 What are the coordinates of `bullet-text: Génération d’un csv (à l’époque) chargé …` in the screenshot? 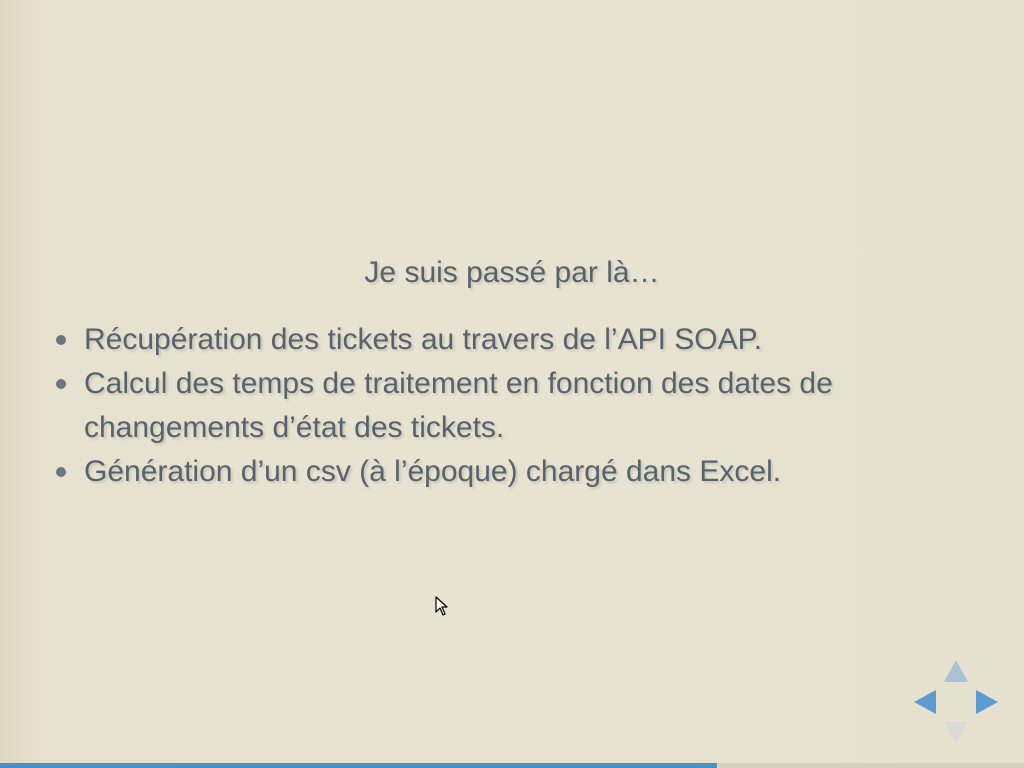 It's located at (433, 471).